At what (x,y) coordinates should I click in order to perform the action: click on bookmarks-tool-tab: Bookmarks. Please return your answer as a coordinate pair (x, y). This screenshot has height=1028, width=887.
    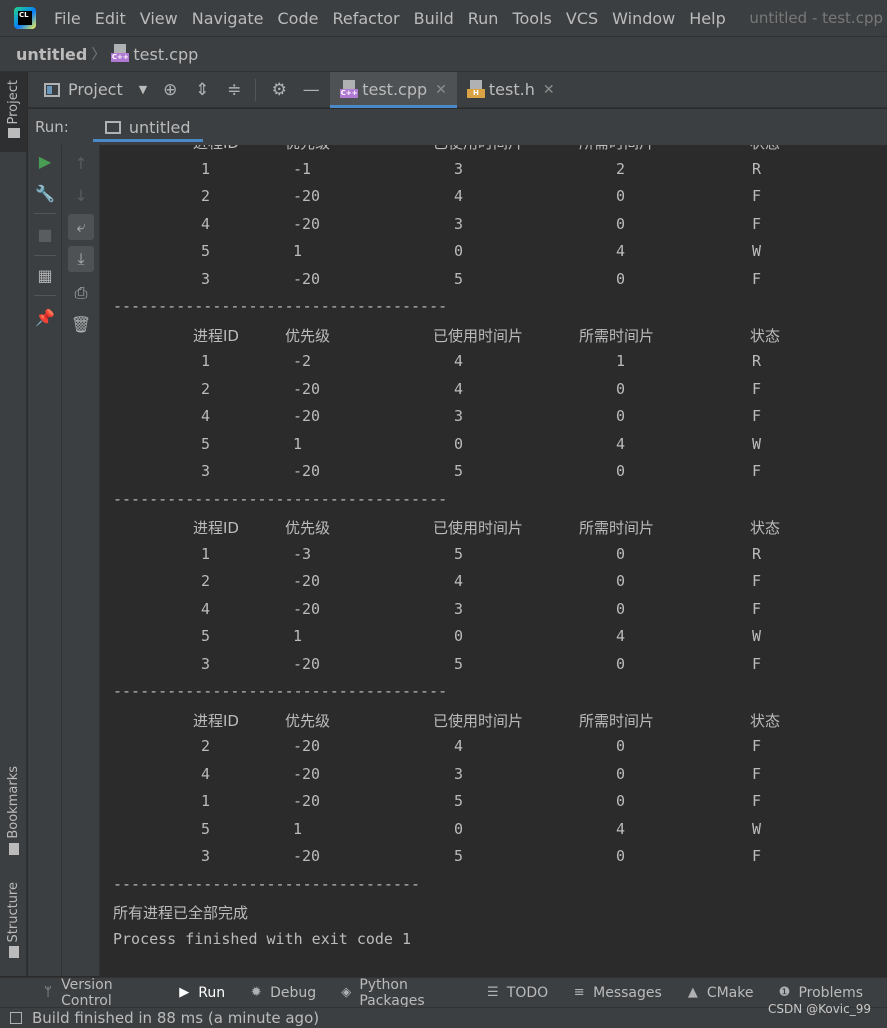
    Looking at the image, I should click on (13, 810).